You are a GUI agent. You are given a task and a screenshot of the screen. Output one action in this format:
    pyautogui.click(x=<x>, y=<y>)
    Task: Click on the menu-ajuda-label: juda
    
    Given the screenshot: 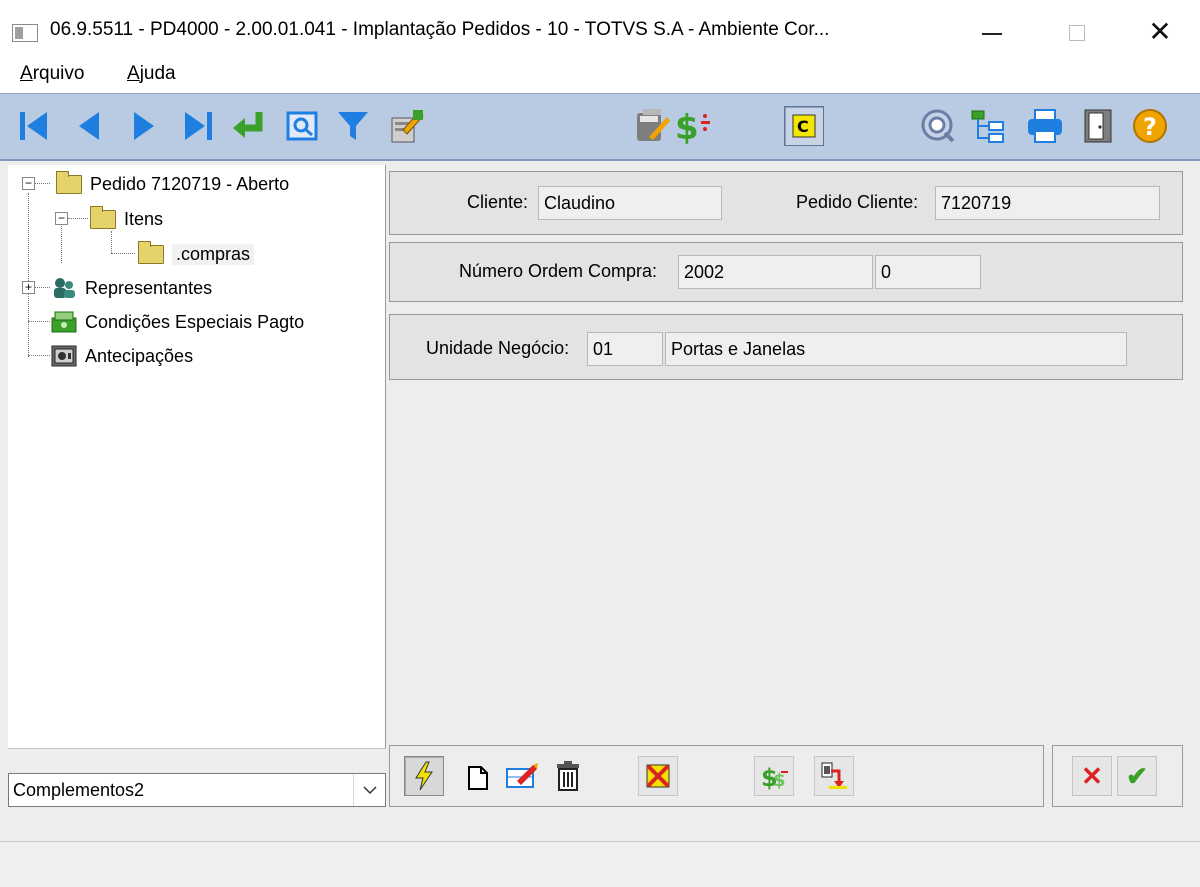 What is the action you would take?
    pyautogui.click(x=157, y=73)
    